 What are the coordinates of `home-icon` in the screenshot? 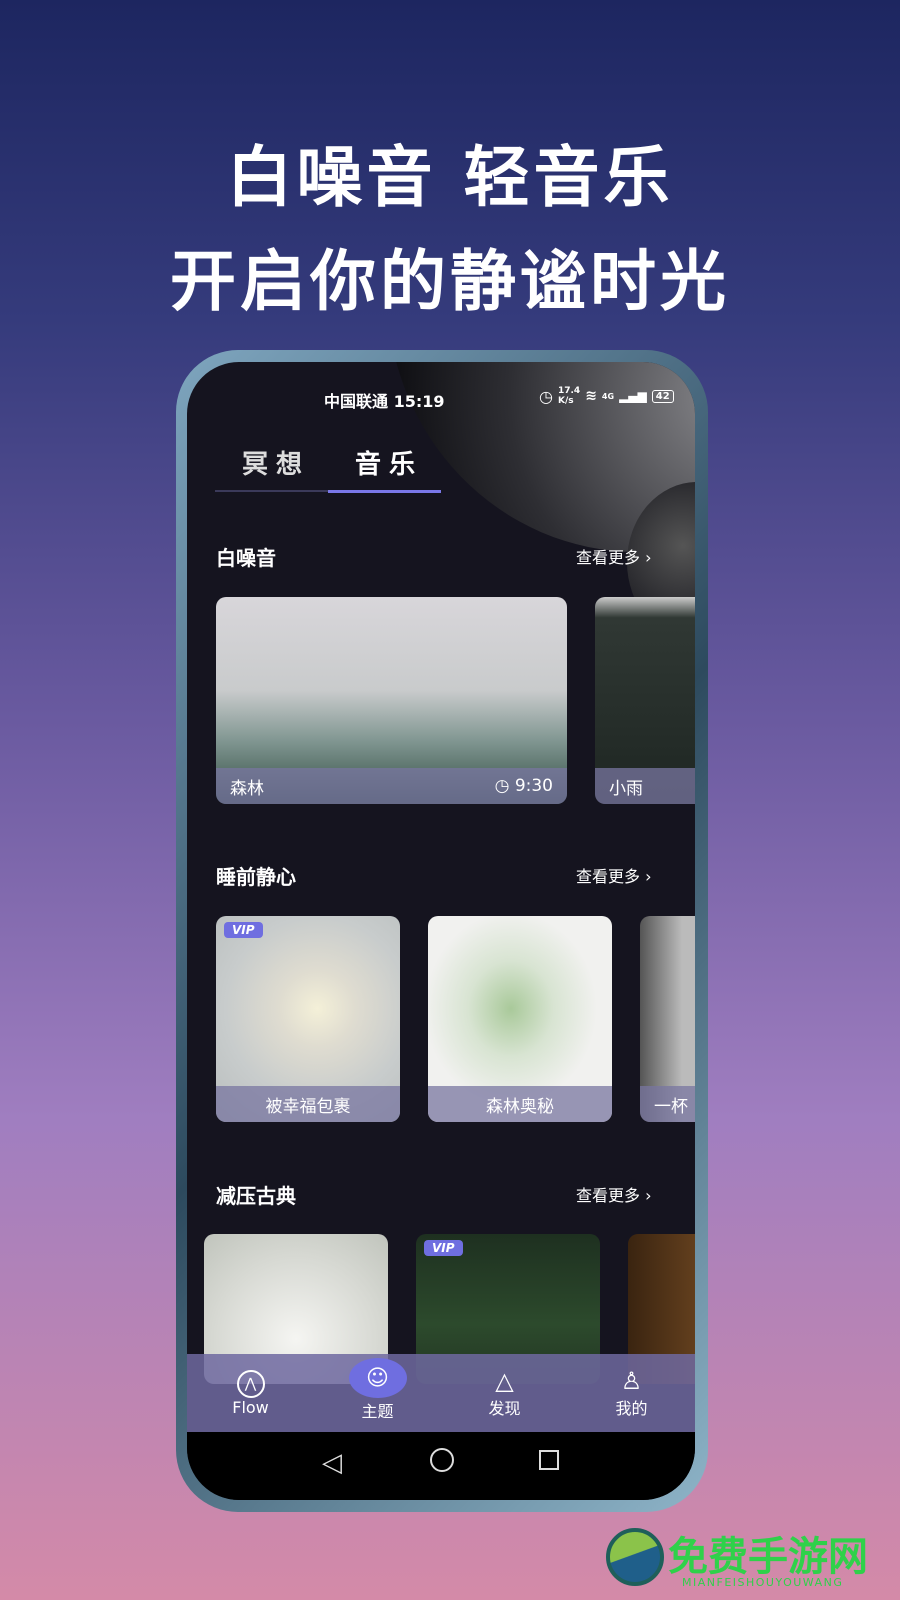 It's located at (442, 1460).